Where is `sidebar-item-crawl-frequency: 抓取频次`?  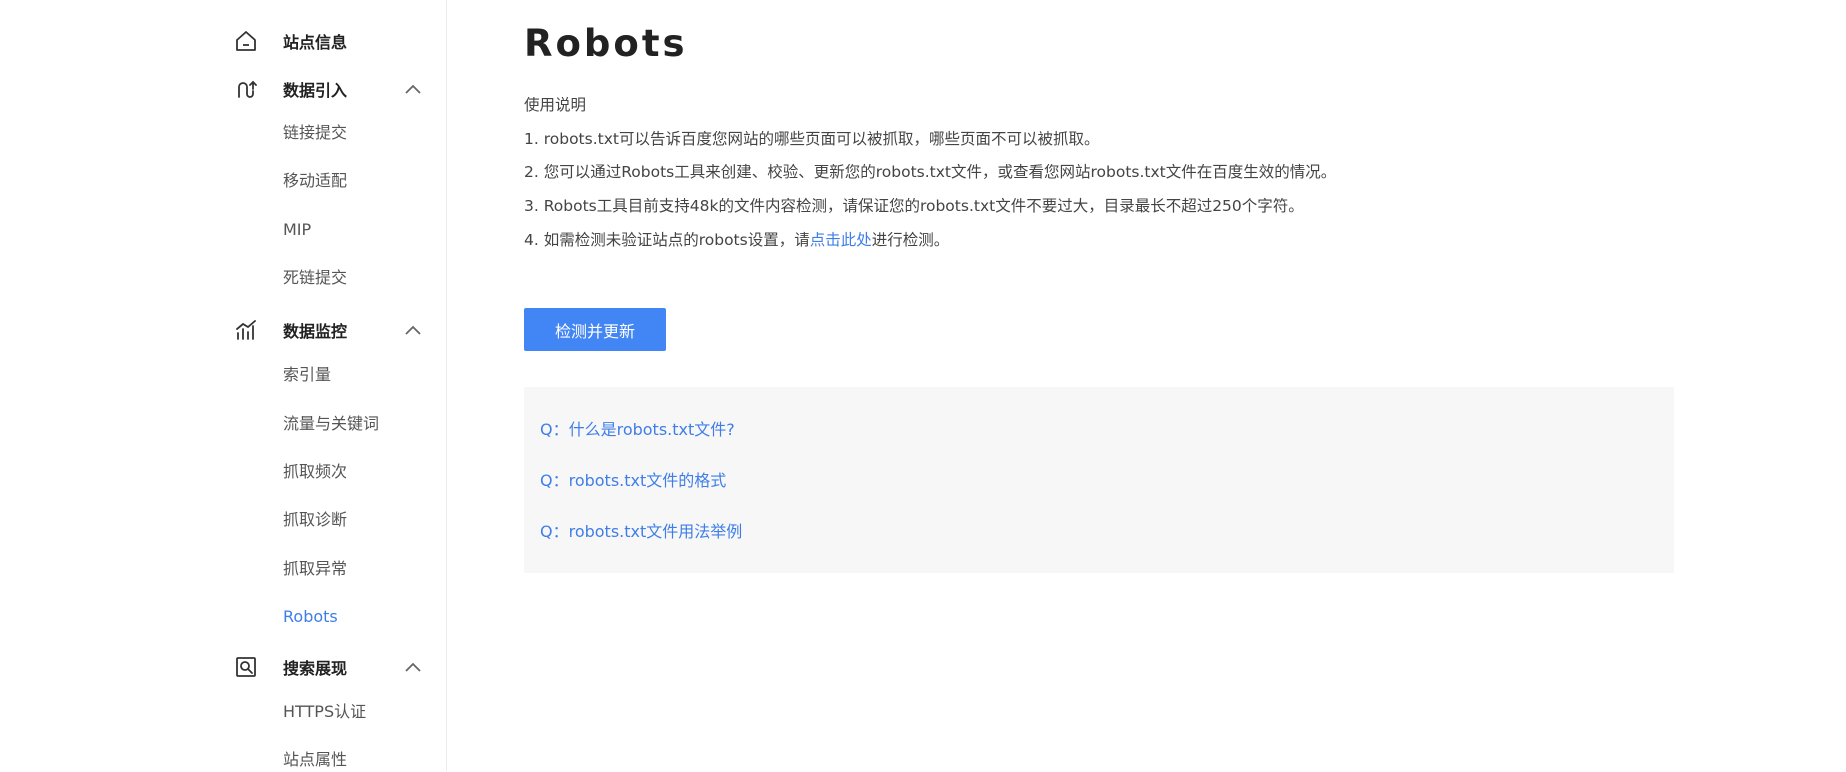 sidebar-item-crawl-frequency: 抓取频次 is located at coordinates (315, 472).